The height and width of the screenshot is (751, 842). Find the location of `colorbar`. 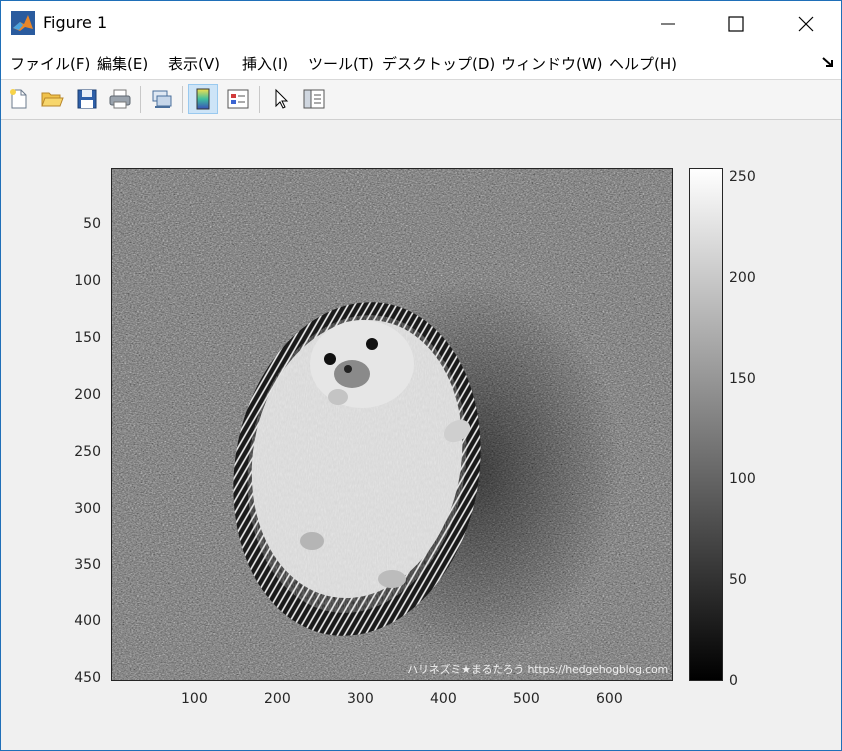

colorbar is located at coordinates (706, 424).